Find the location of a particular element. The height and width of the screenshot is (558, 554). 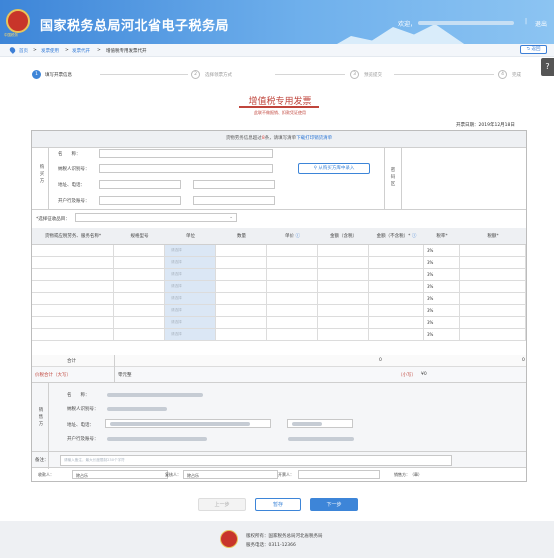

breadcrumb-invoice-use: 发票使用 is located at coordinates (50, 51).